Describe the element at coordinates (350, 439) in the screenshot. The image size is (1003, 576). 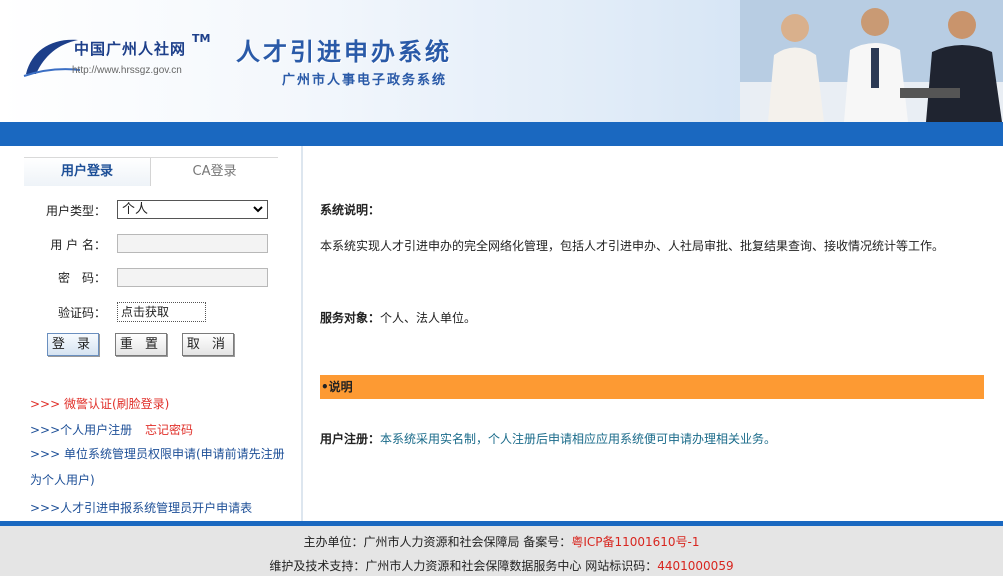
I see `user-register-label: 用户注册：` at that location.